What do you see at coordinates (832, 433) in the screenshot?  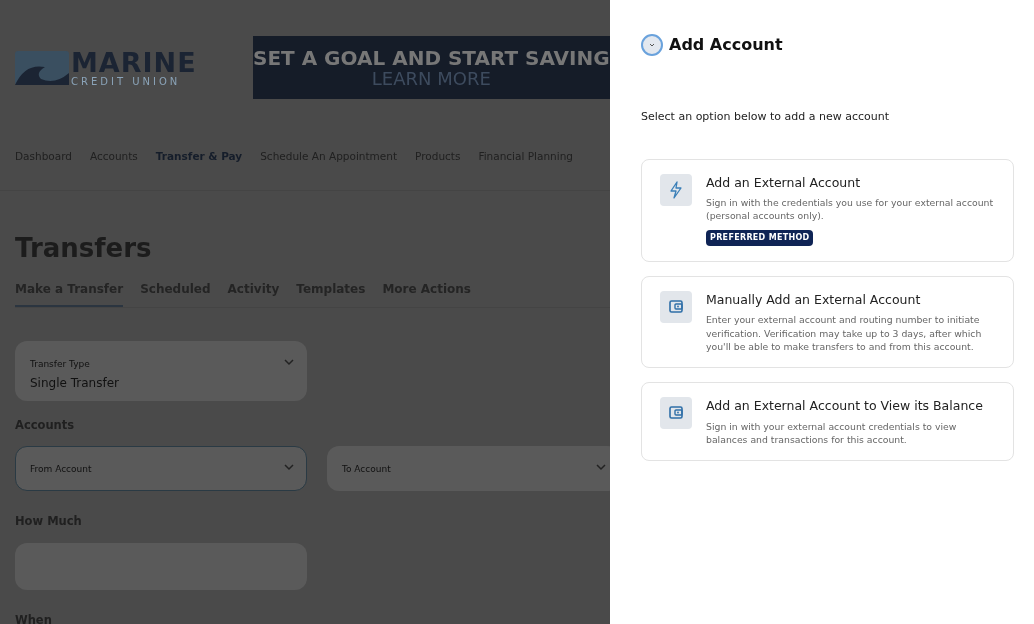 I see `option-description: Sign in with your external account credentials to view balances and transactions for this account.` at bounding box center [832, 433].